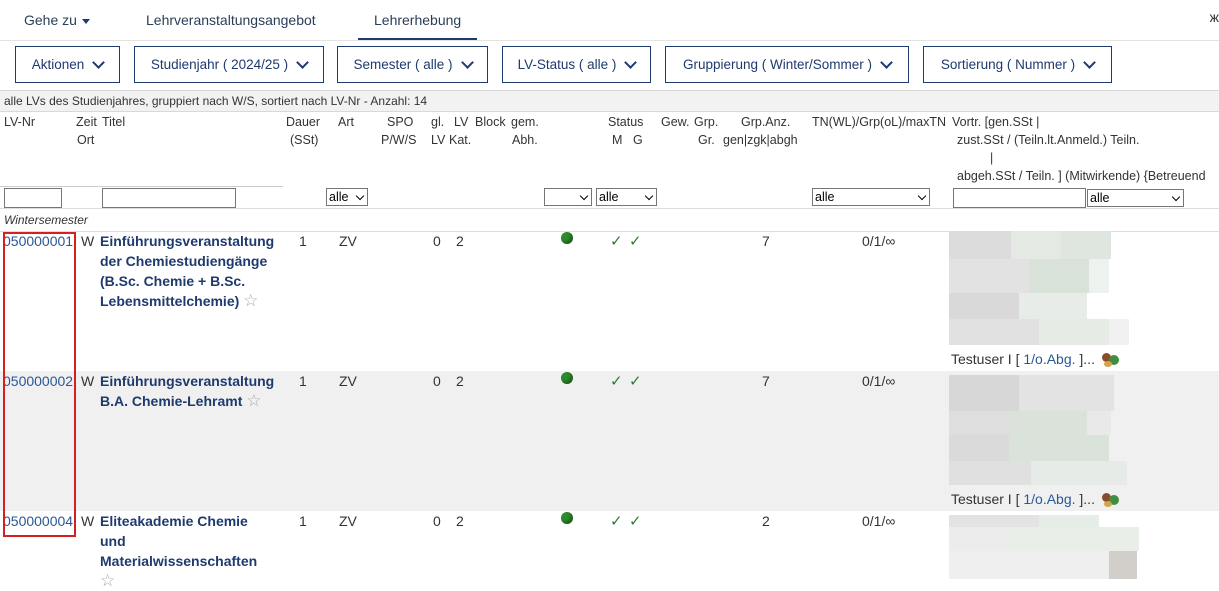  I want to click on header-vortr-2: zust.SSt / (Teiln.lt.Anmeld.) Teiln., so click(1048, 140).